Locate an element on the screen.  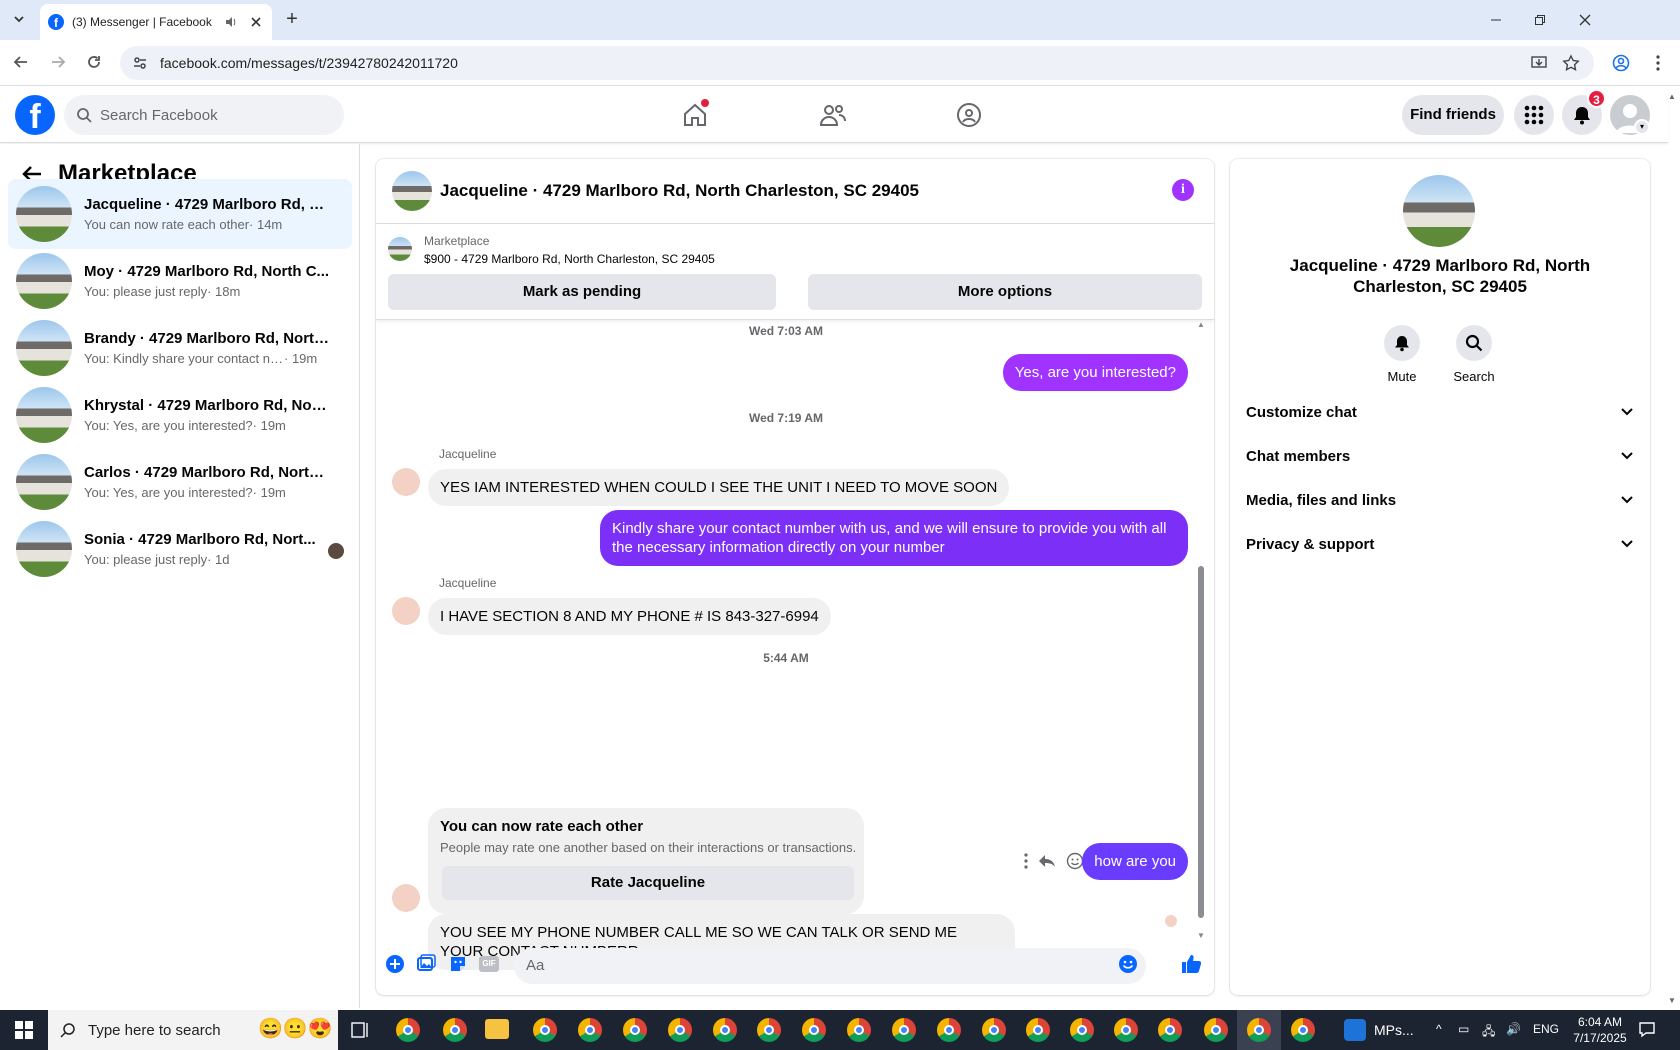
facebook-logo-icon: f is located at coordinates (35, 115).